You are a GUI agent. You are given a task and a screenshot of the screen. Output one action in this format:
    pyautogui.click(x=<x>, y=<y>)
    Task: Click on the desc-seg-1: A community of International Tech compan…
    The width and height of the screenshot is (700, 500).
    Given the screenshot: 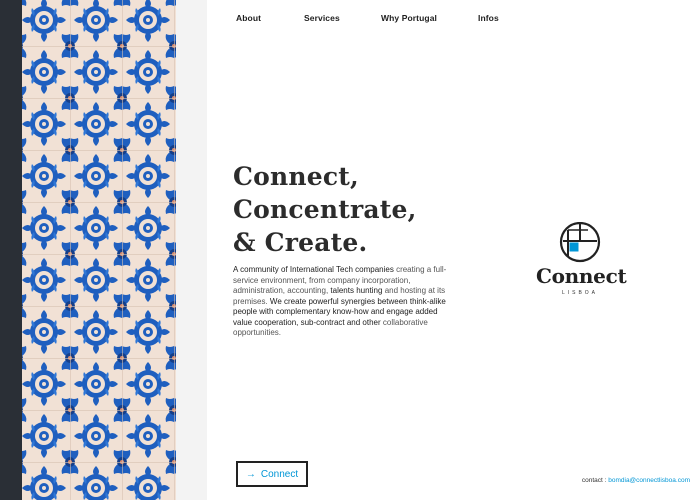 What is the action you would take?
    pyautogui.click(x=313, y=269)
    